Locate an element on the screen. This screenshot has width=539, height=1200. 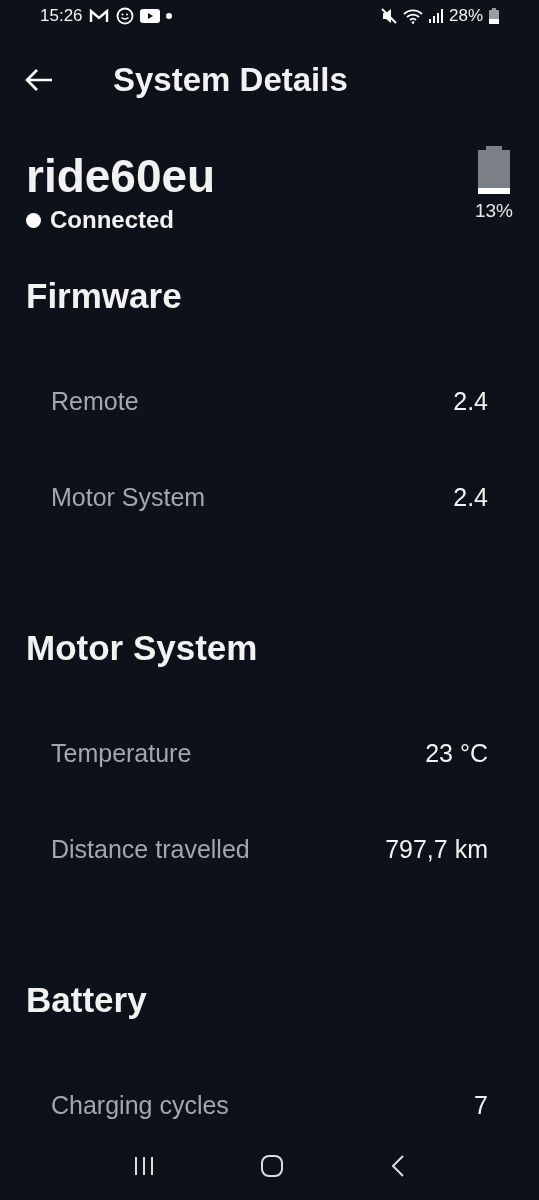
mail-icon is located at coordinates (98, 16).